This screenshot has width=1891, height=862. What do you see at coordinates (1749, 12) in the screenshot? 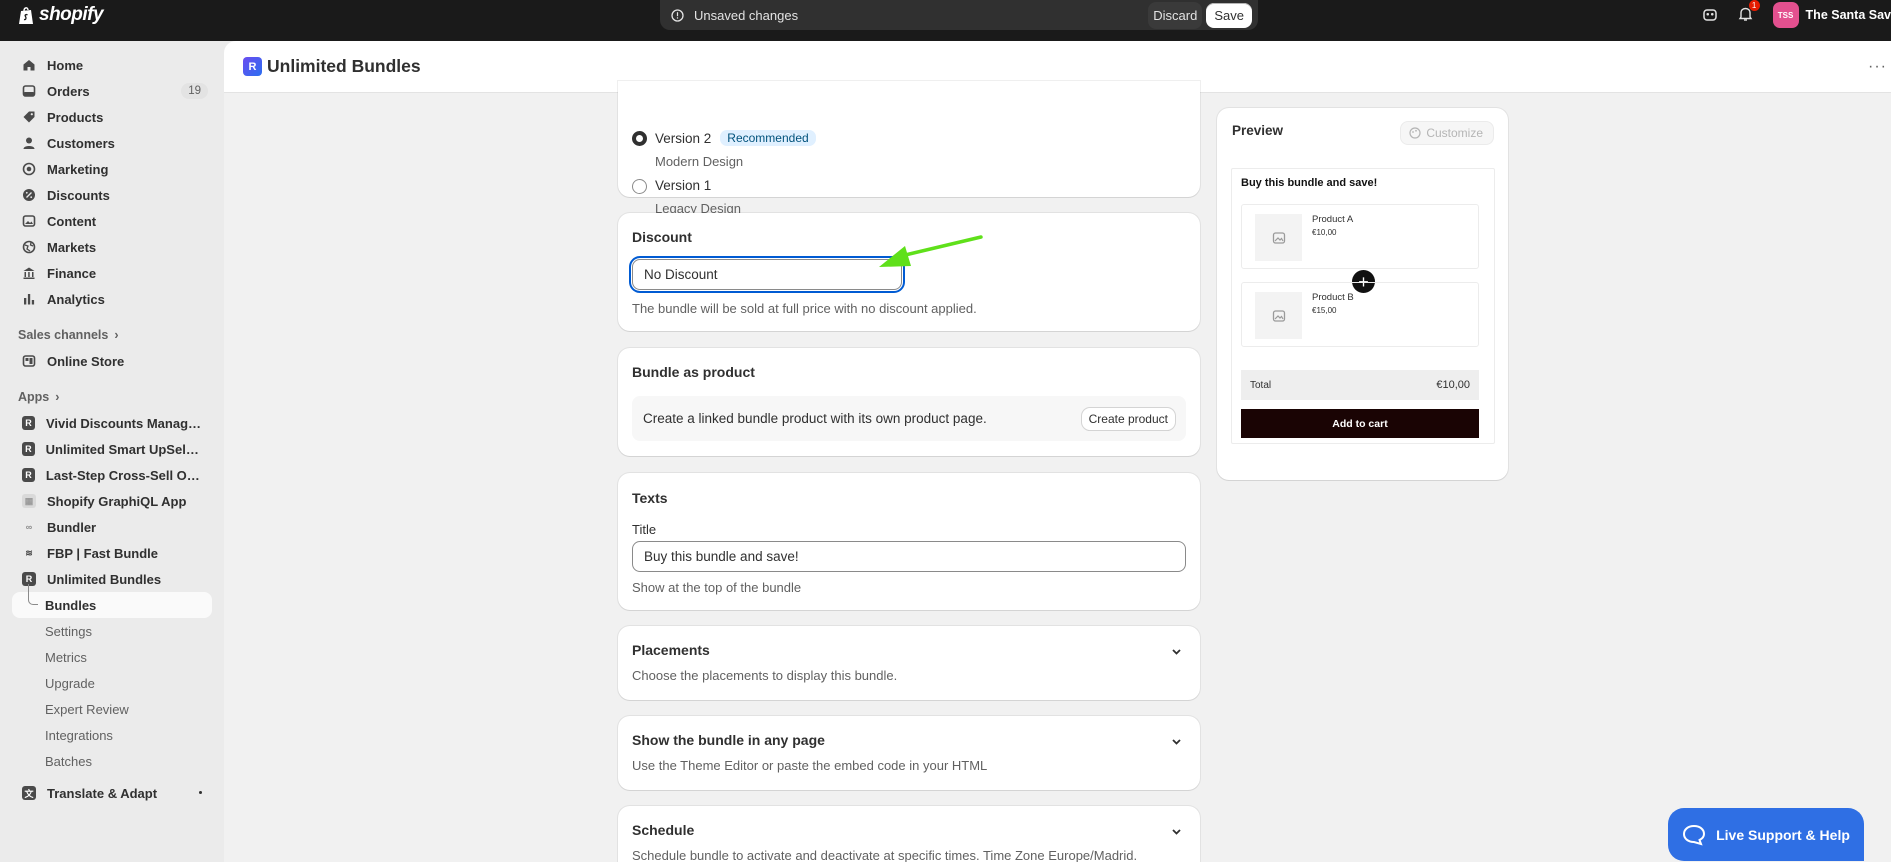
I see `notifications-button: 1` at bounding box center [1749, 12].